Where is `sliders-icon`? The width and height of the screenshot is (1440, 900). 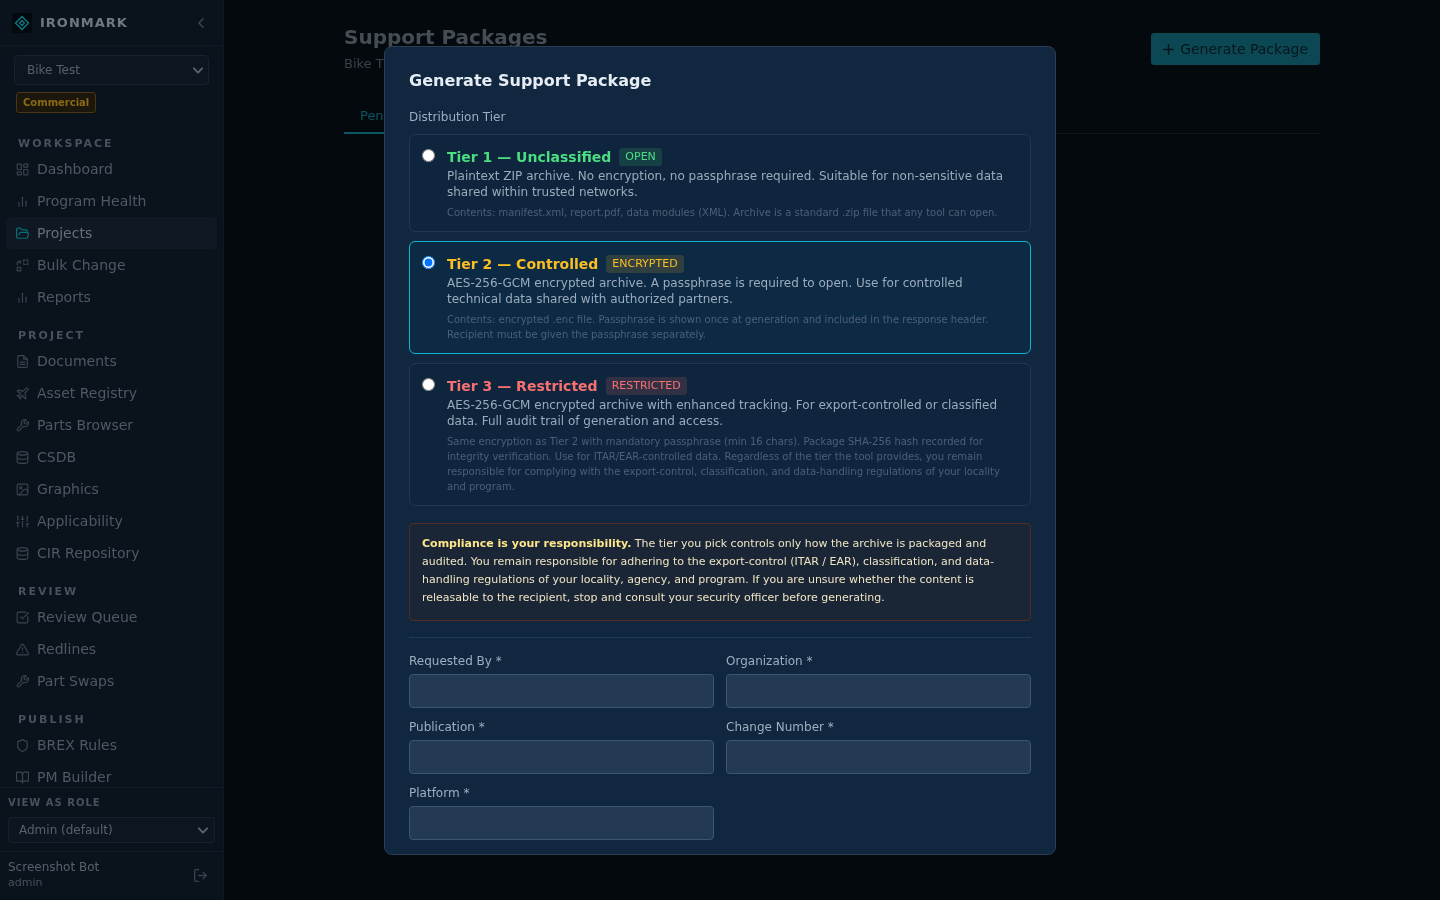 sliders-icon is located at coordinates (22, 521).